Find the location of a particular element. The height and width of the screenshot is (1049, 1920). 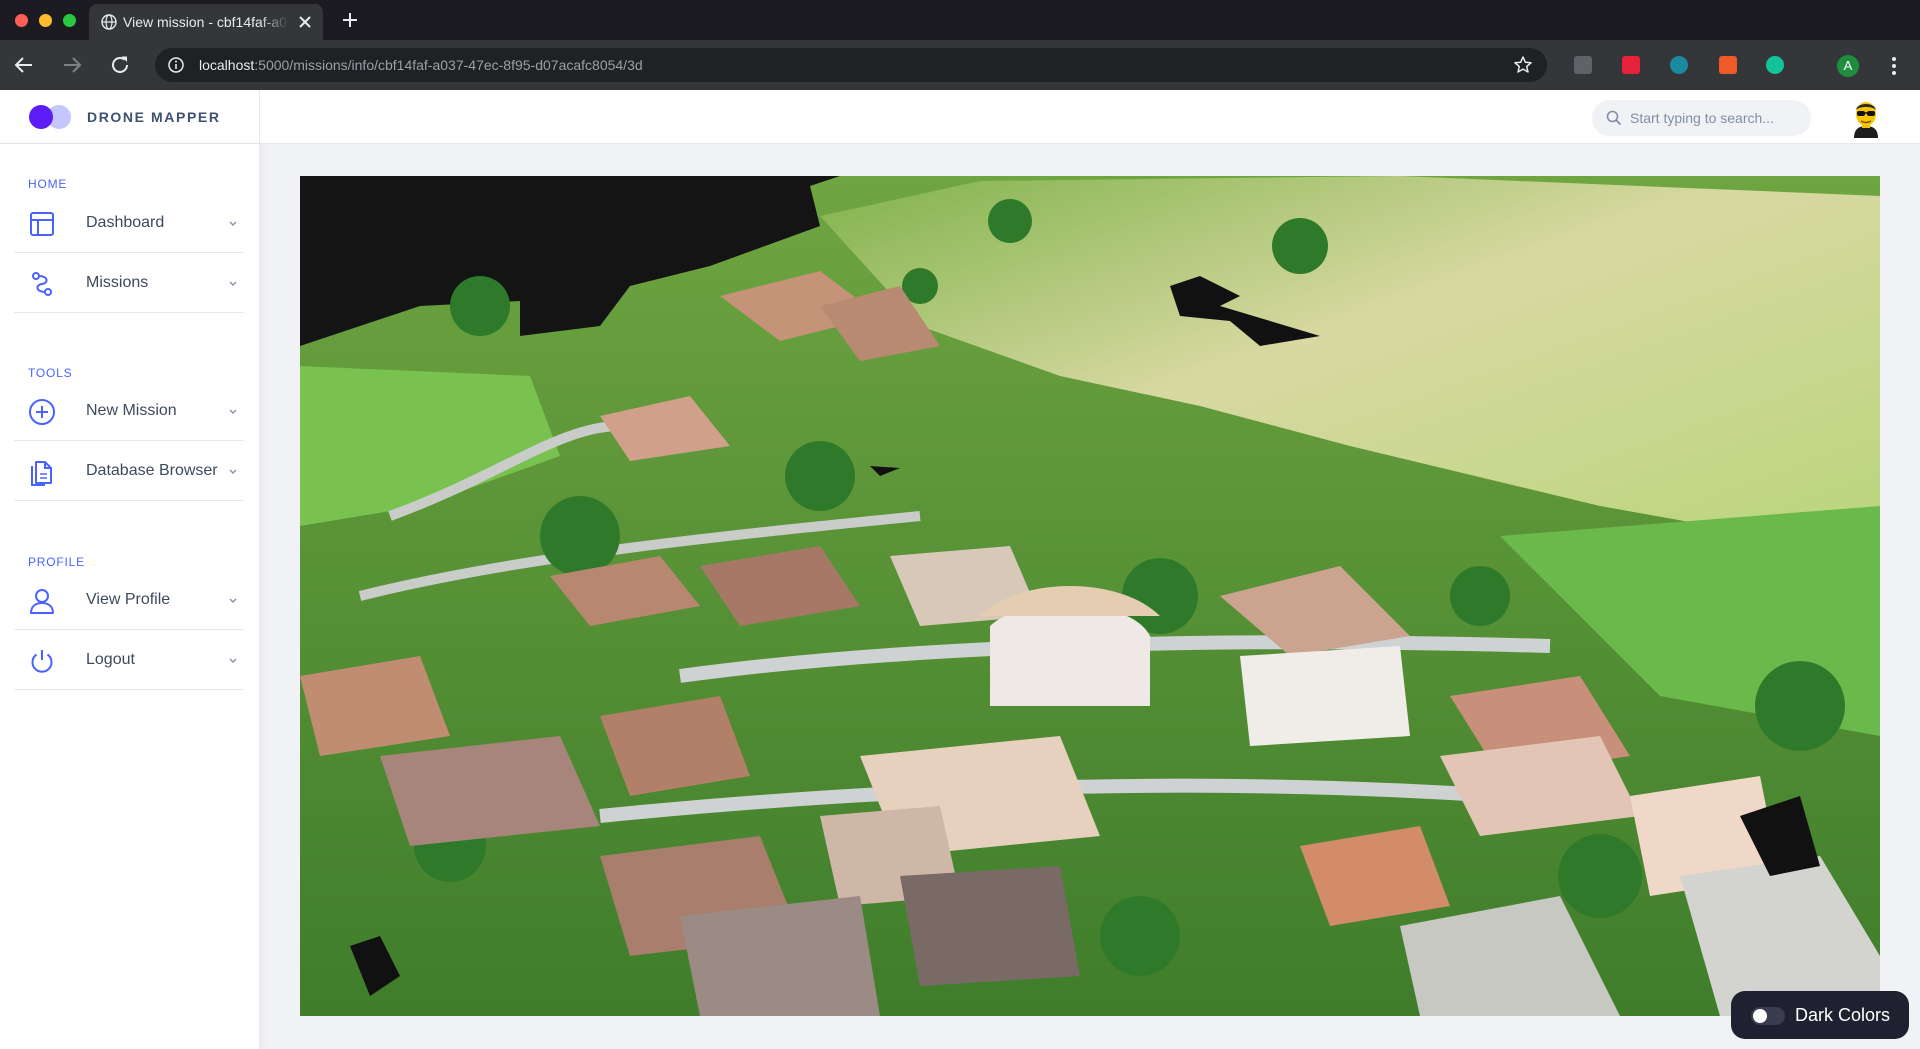

sidebar-section-home: HOME is located at coordinates (48, 184).